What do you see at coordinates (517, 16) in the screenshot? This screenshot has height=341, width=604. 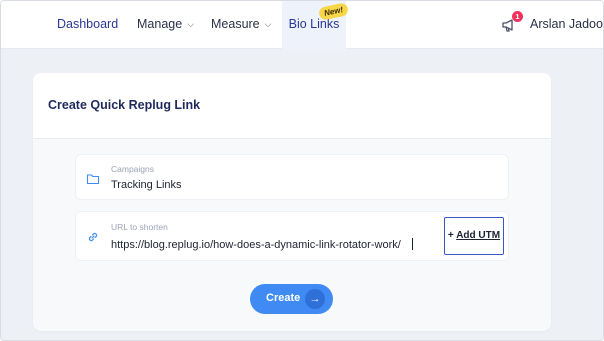 I see `notification-count-badge: 1` at bounding box center [517, 16].